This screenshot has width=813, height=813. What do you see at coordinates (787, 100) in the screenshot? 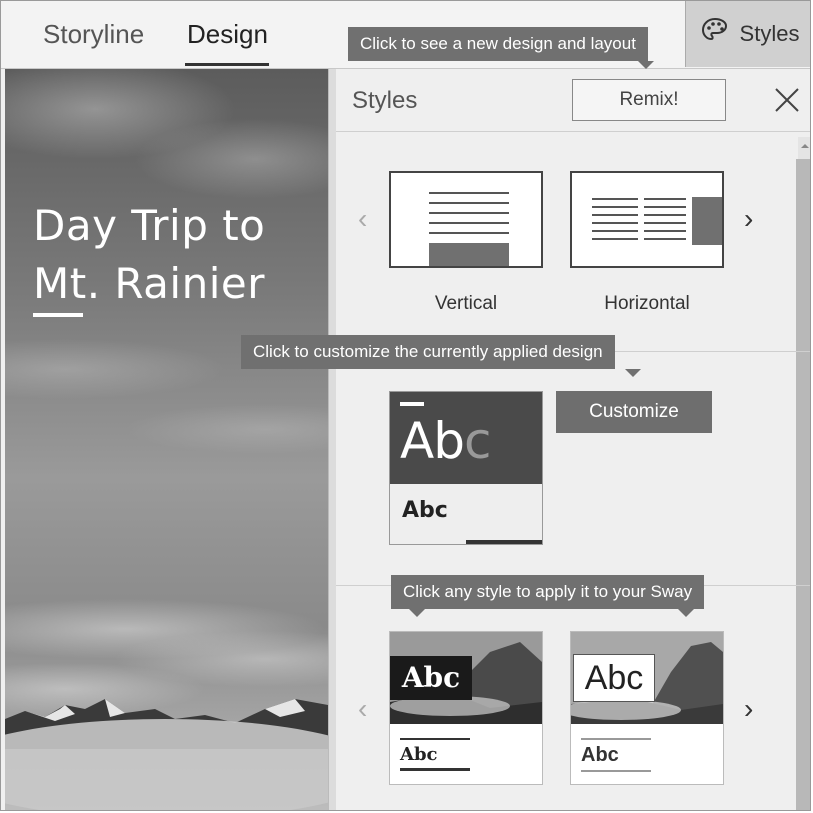
I see `close-icon` at bounding box center [787, 100].